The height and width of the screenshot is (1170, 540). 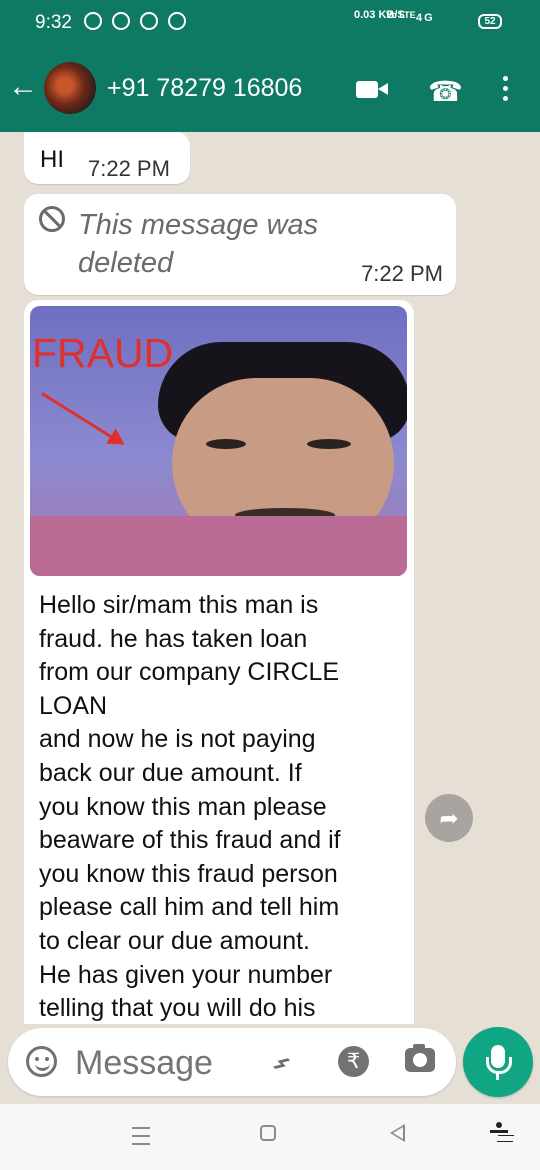 What do you see at coordinates (218, 546) in the screenshot?
I see `photo-shirt` at bounding box center [218, 546].